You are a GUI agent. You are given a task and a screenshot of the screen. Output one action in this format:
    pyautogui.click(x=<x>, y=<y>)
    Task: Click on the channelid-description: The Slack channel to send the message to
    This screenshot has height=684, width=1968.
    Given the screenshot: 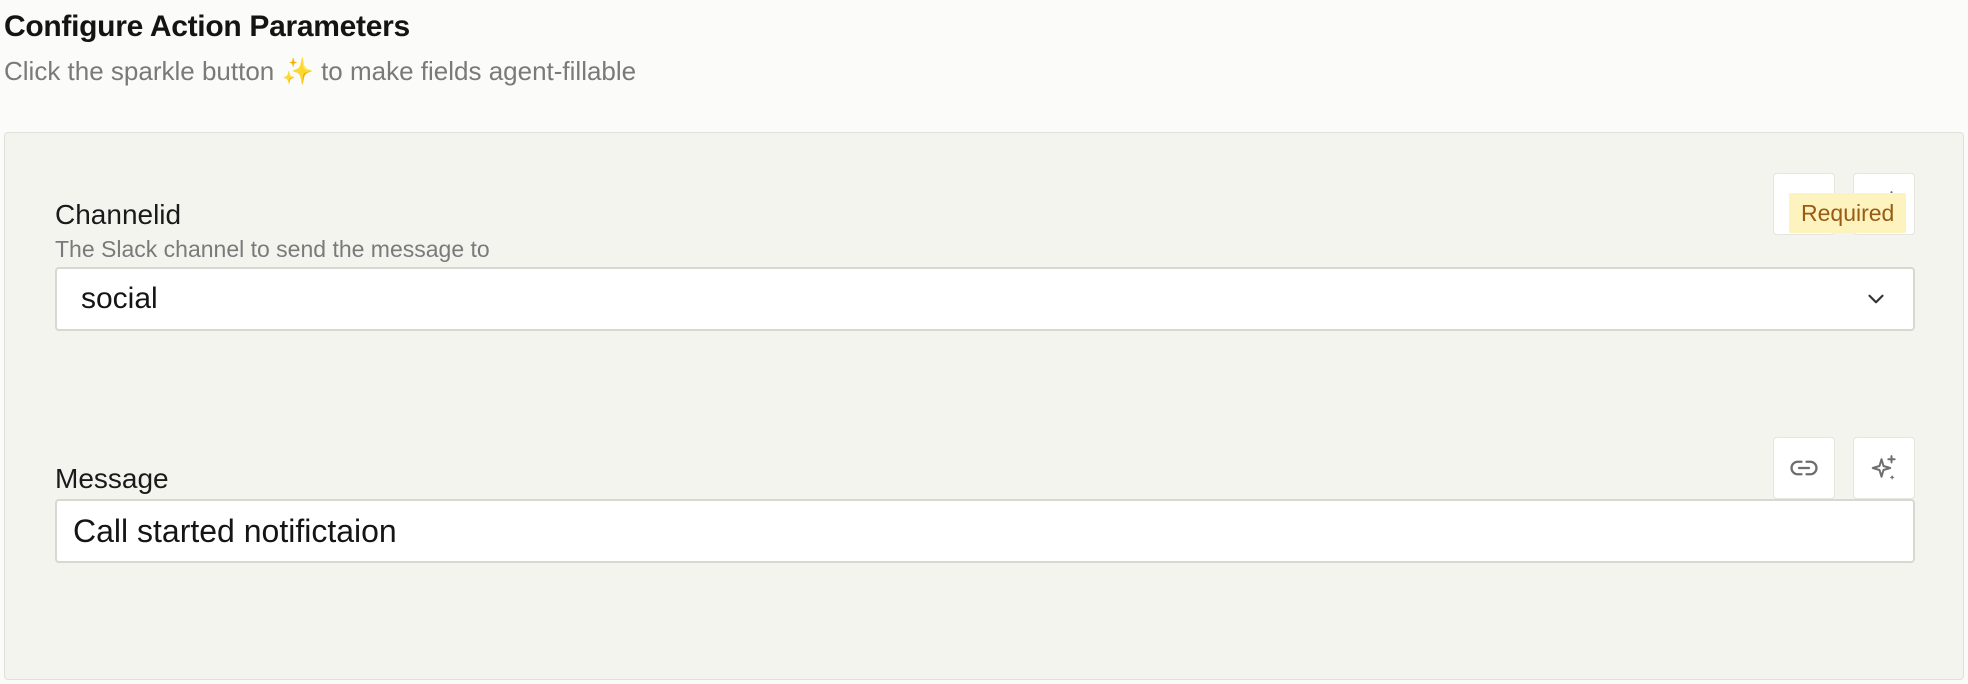 What is the action you would take?
    pyautogui.click(x=272, y=249)
    